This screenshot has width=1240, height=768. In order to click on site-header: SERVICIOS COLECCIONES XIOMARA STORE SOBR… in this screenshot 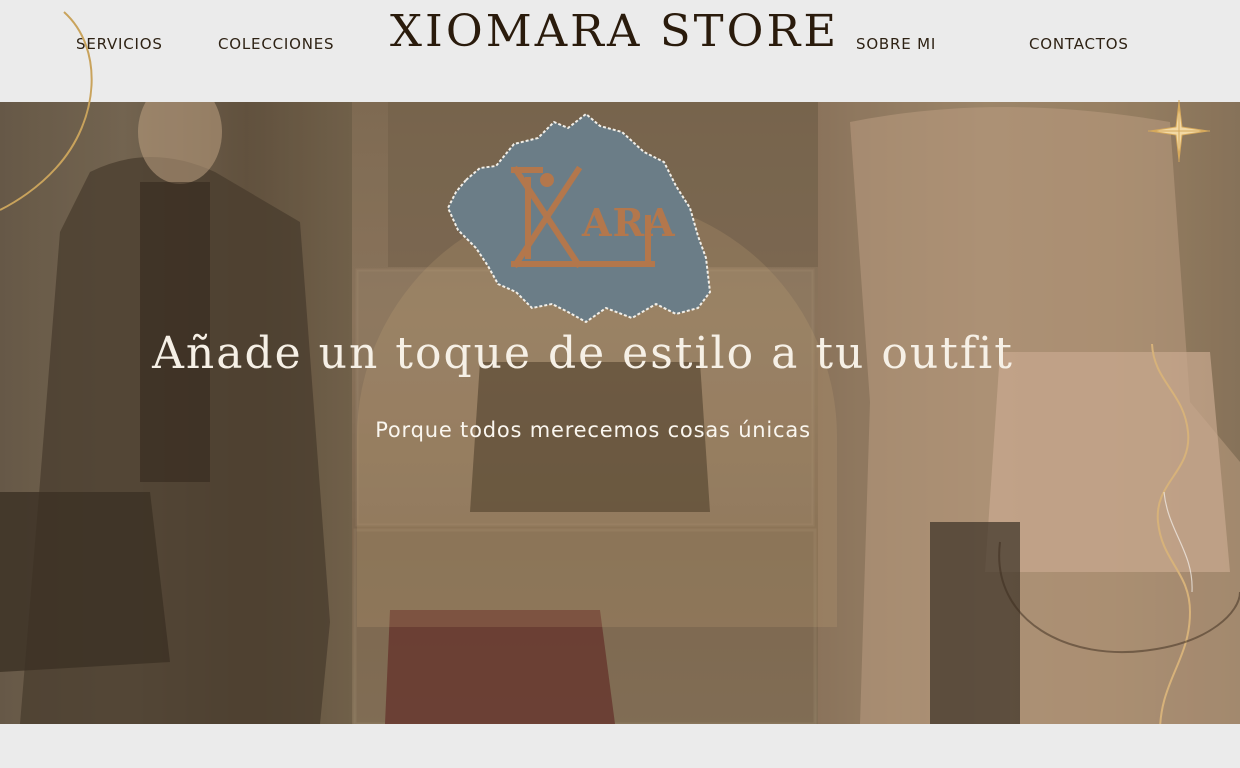, I will do `click(620, 51)`.